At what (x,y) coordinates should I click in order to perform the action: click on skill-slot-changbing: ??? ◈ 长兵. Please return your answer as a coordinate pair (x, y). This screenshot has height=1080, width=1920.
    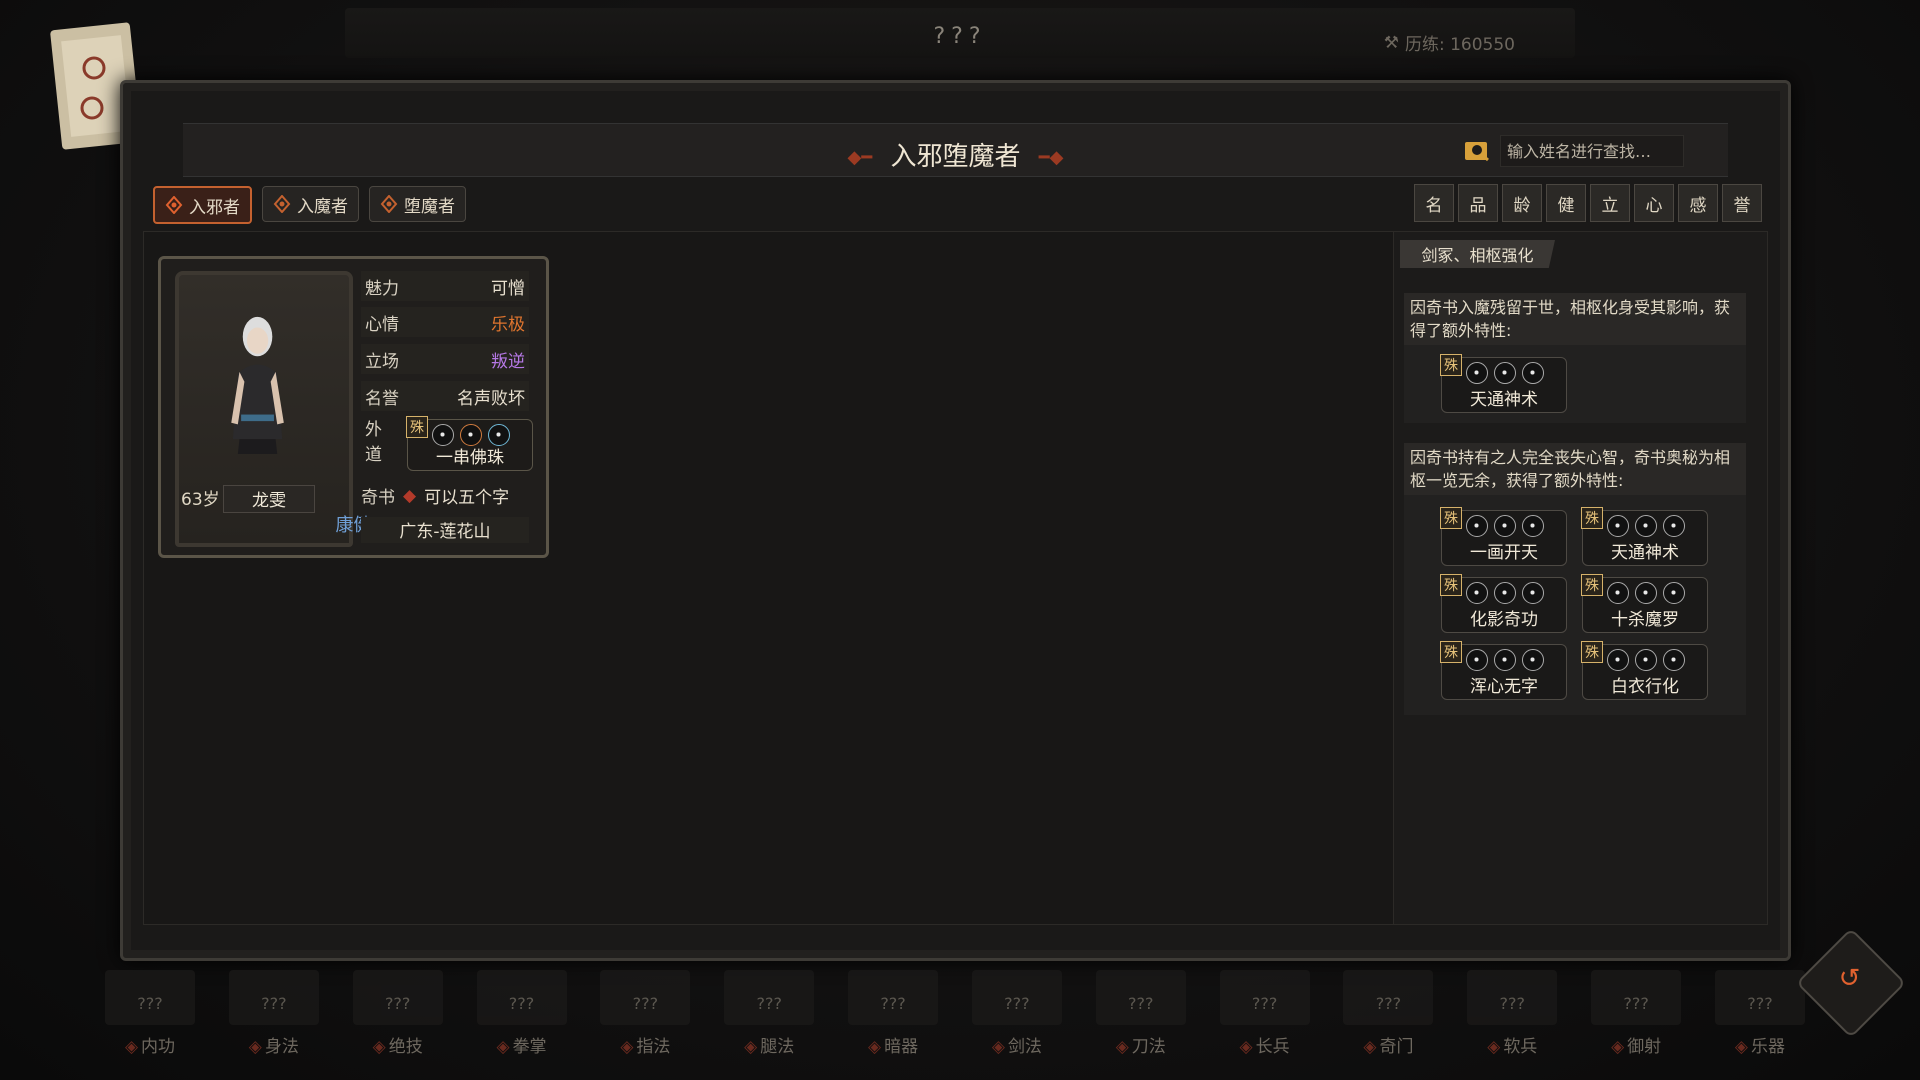
    Looking at the image, I should click on (1265, 1020).